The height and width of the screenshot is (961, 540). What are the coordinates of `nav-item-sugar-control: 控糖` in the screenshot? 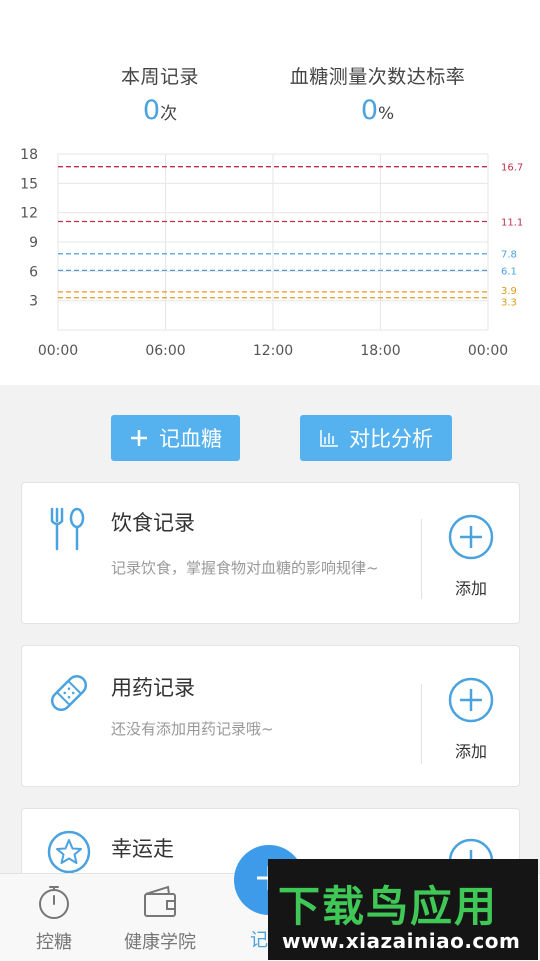 It's located at (54, 919).